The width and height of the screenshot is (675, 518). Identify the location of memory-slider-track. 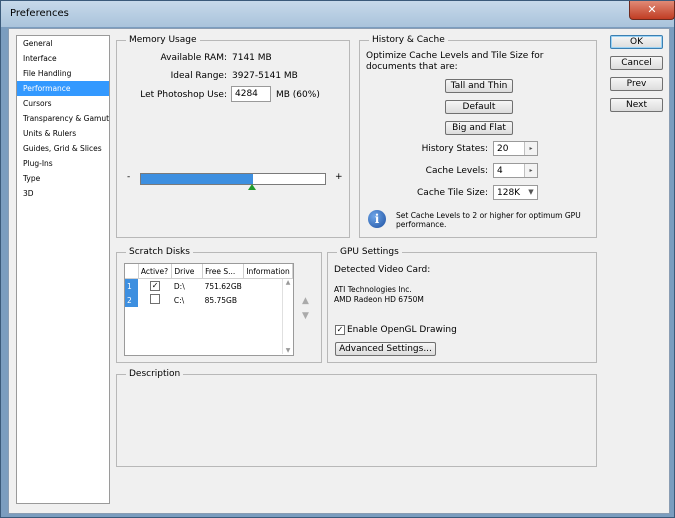
(233, 179).